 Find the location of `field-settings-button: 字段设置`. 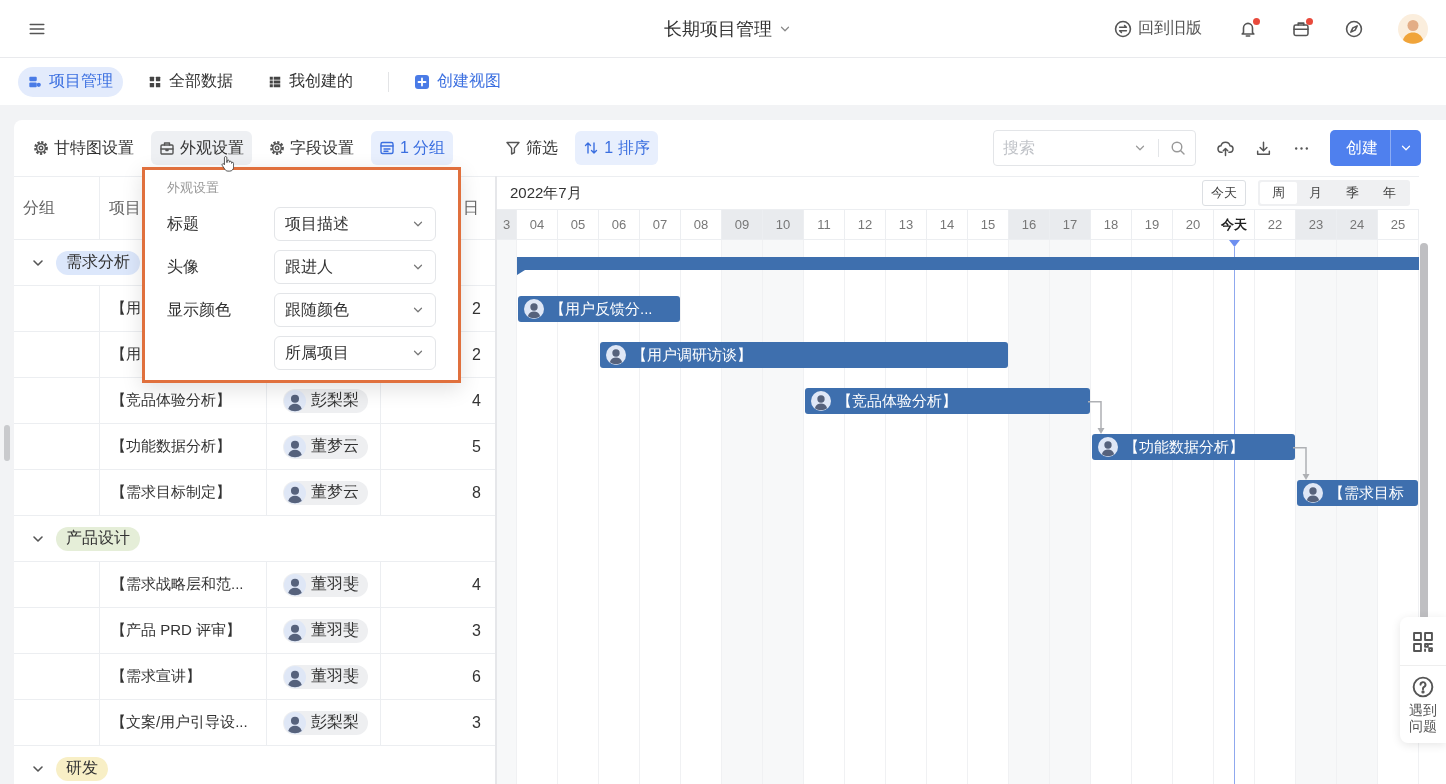

field-settings-button: 字段设置 is located at coordinates (311, 148).